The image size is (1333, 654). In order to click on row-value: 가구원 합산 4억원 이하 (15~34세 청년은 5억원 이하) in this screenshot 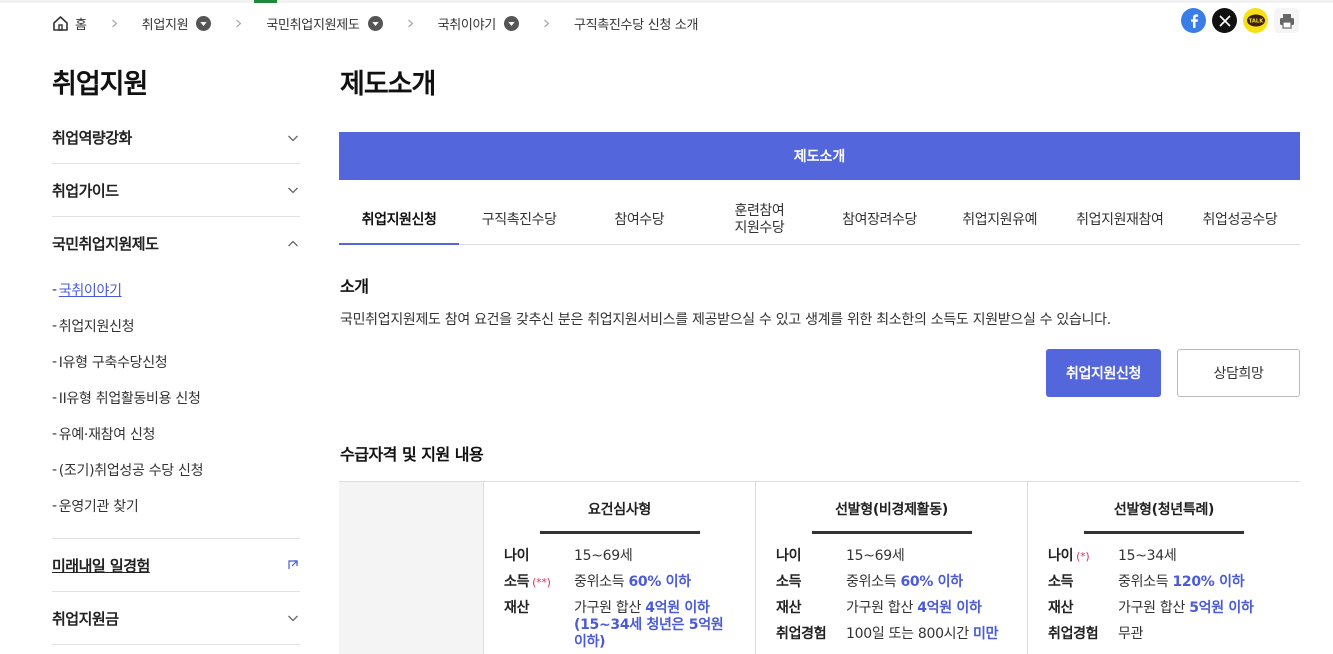, I will do `click(649, 625)`.